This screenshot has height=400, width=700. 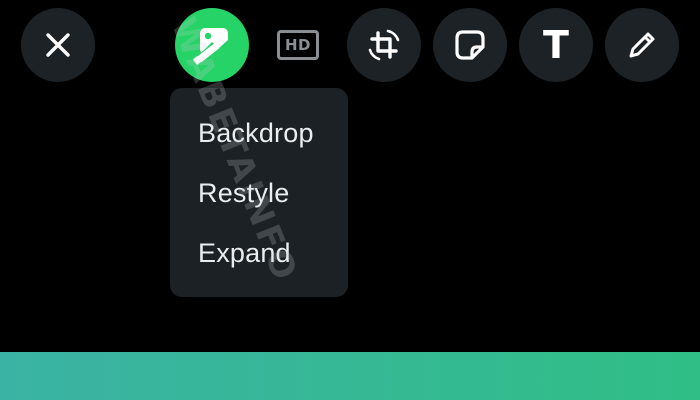 I want to click on crop-rotate-icon, so click(x=384, y=45).